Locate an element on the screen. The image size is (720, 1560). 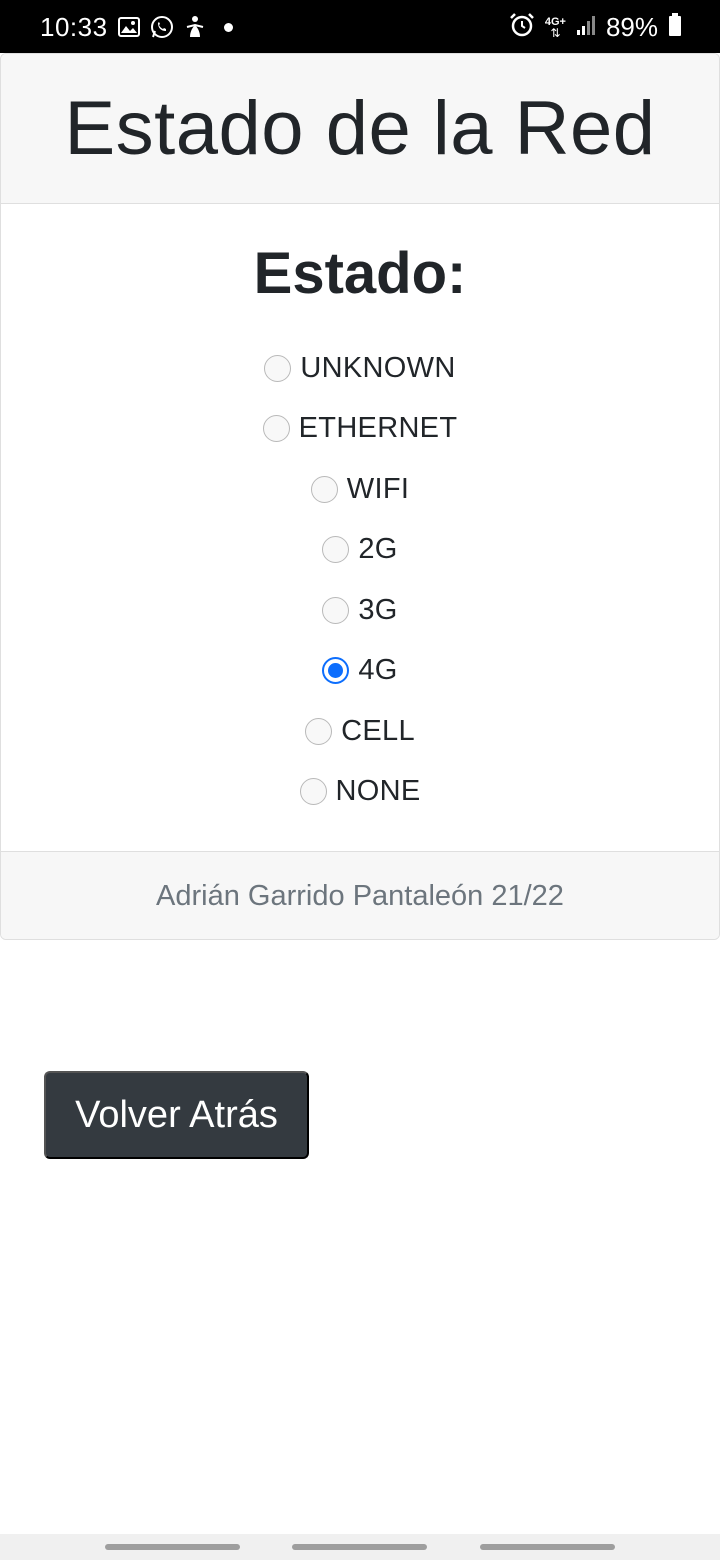
card-footer: Adrián Garrido Pantaleón 21/22 is located at coordinates (360, 895).